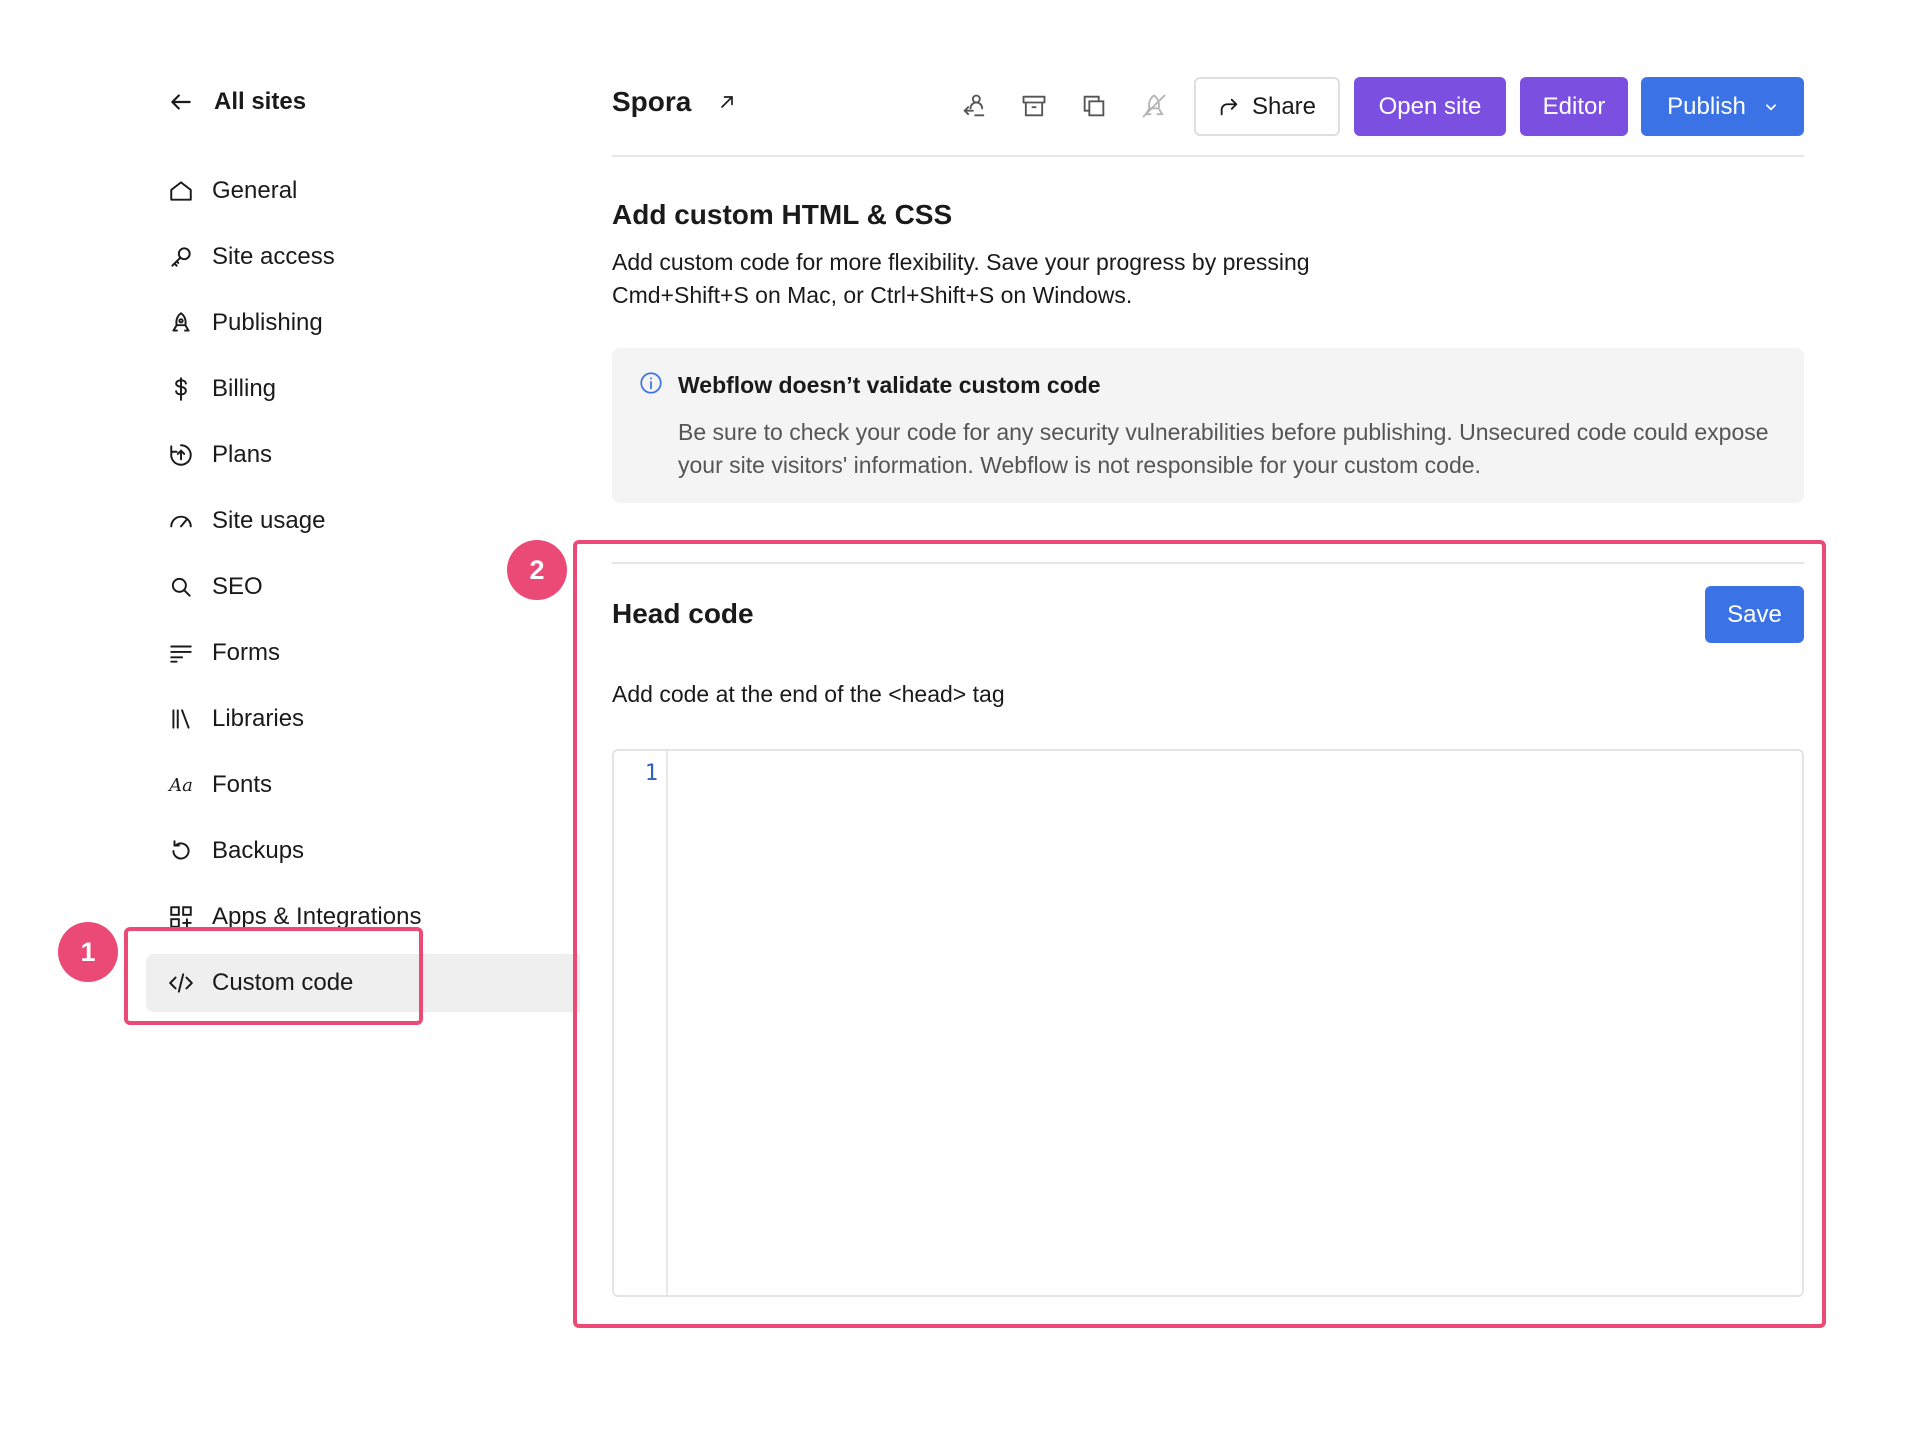 This screenshot has width=1922, height=1433. Describe the element at coordinates (1430, 106) in the screenshot. I see `open-site-button: Open site` at that location.